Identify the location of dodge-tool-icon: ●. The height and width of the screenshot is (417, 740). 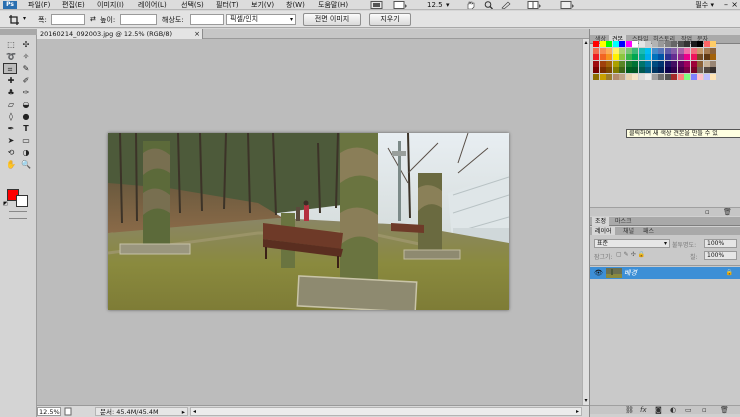
(26, 116).